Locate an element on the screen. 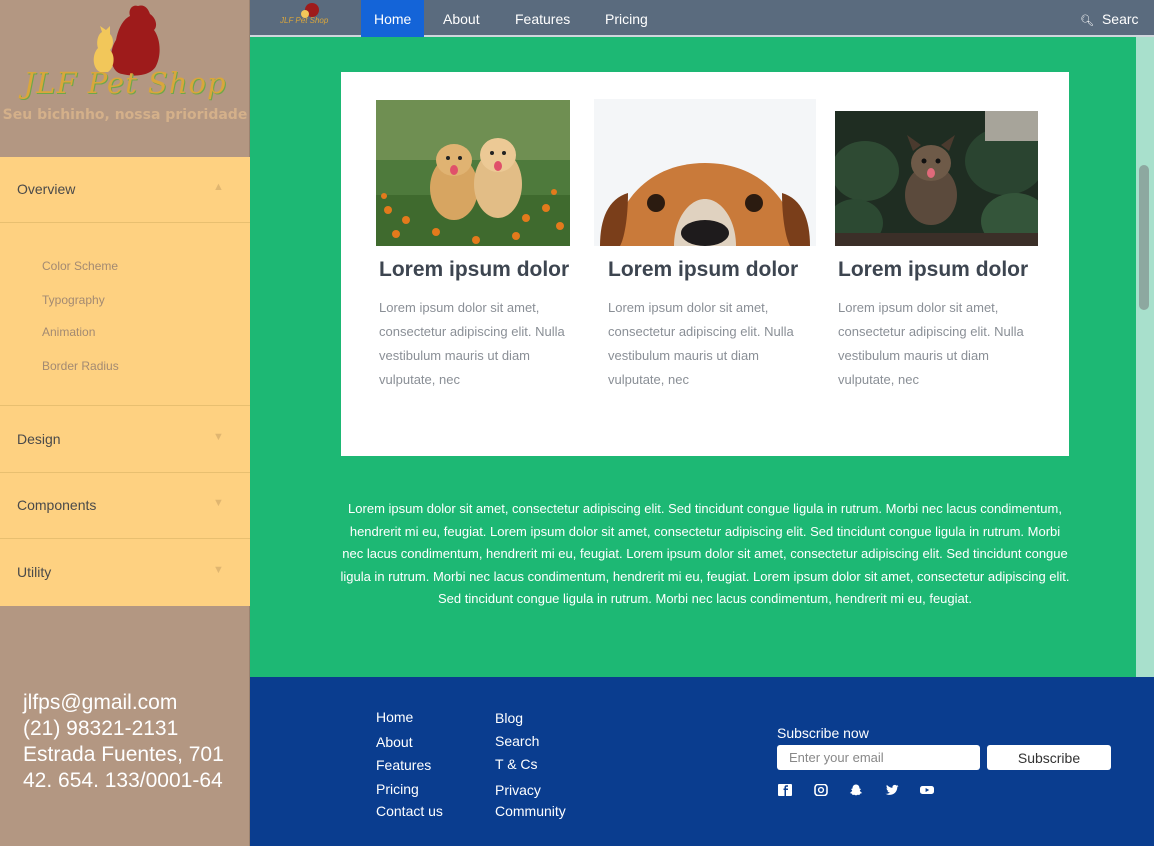  nav-search: 🔍︎ Searc is located at coordinates (1109, 18).